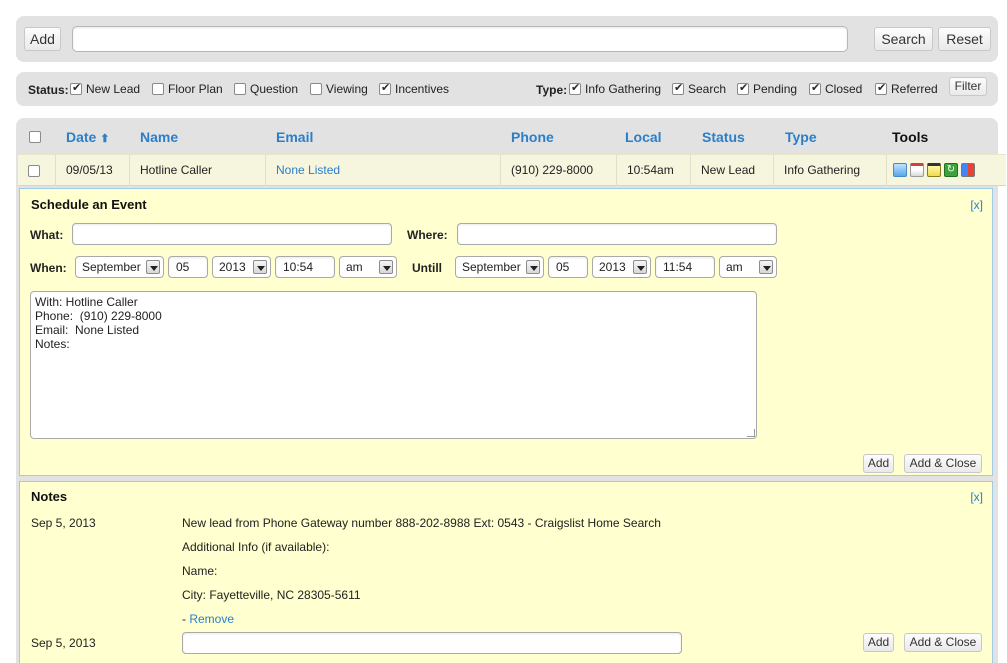 This screenshot has height=663, width=1007. I want to click on column-header-name: Name, so click(159, 137).